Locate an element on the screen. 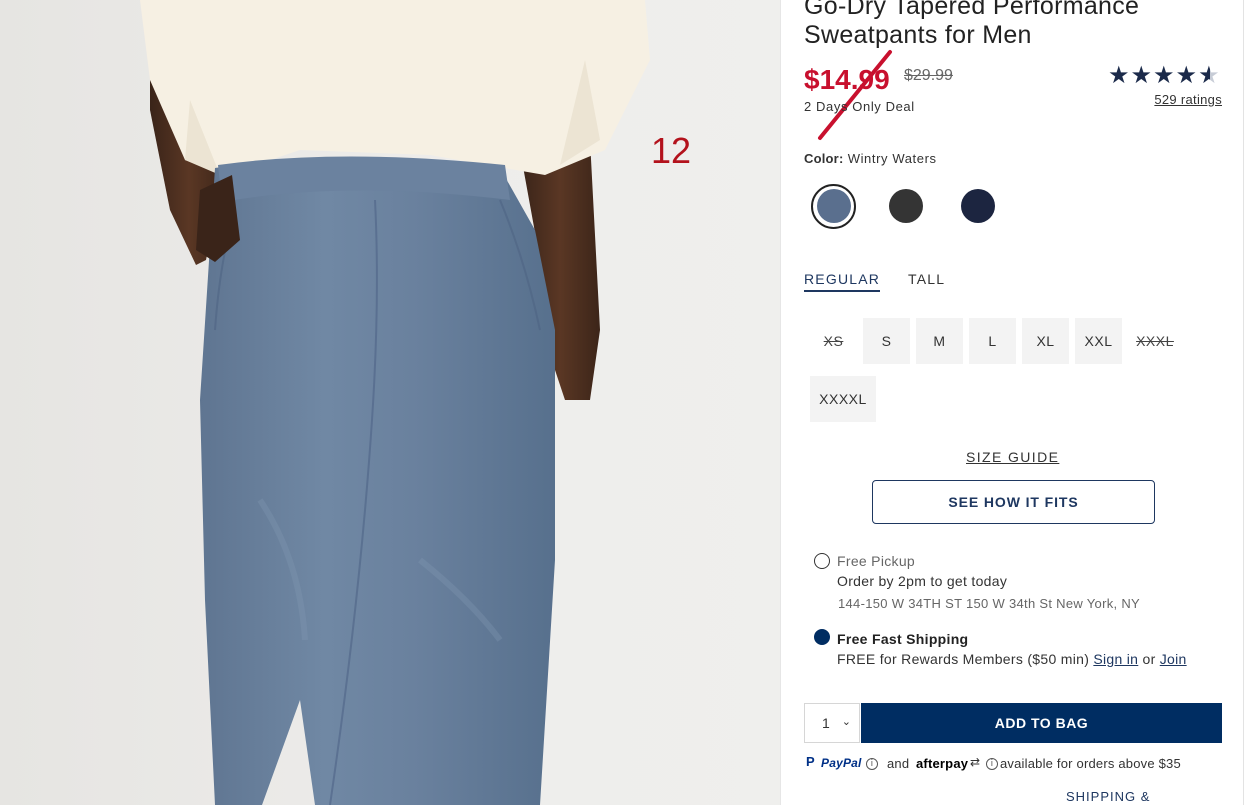  color-swatch-wintry-waters is located at coordinates (834, 206).